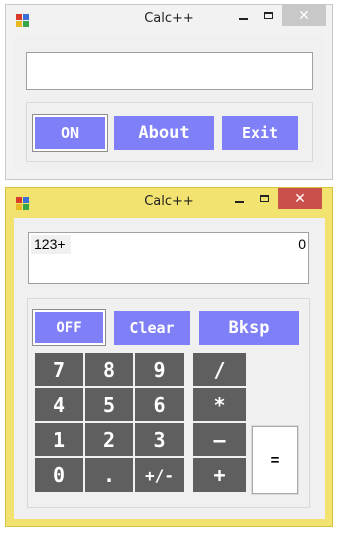  I want to click on key-5-label: 5, so click(109, 404).